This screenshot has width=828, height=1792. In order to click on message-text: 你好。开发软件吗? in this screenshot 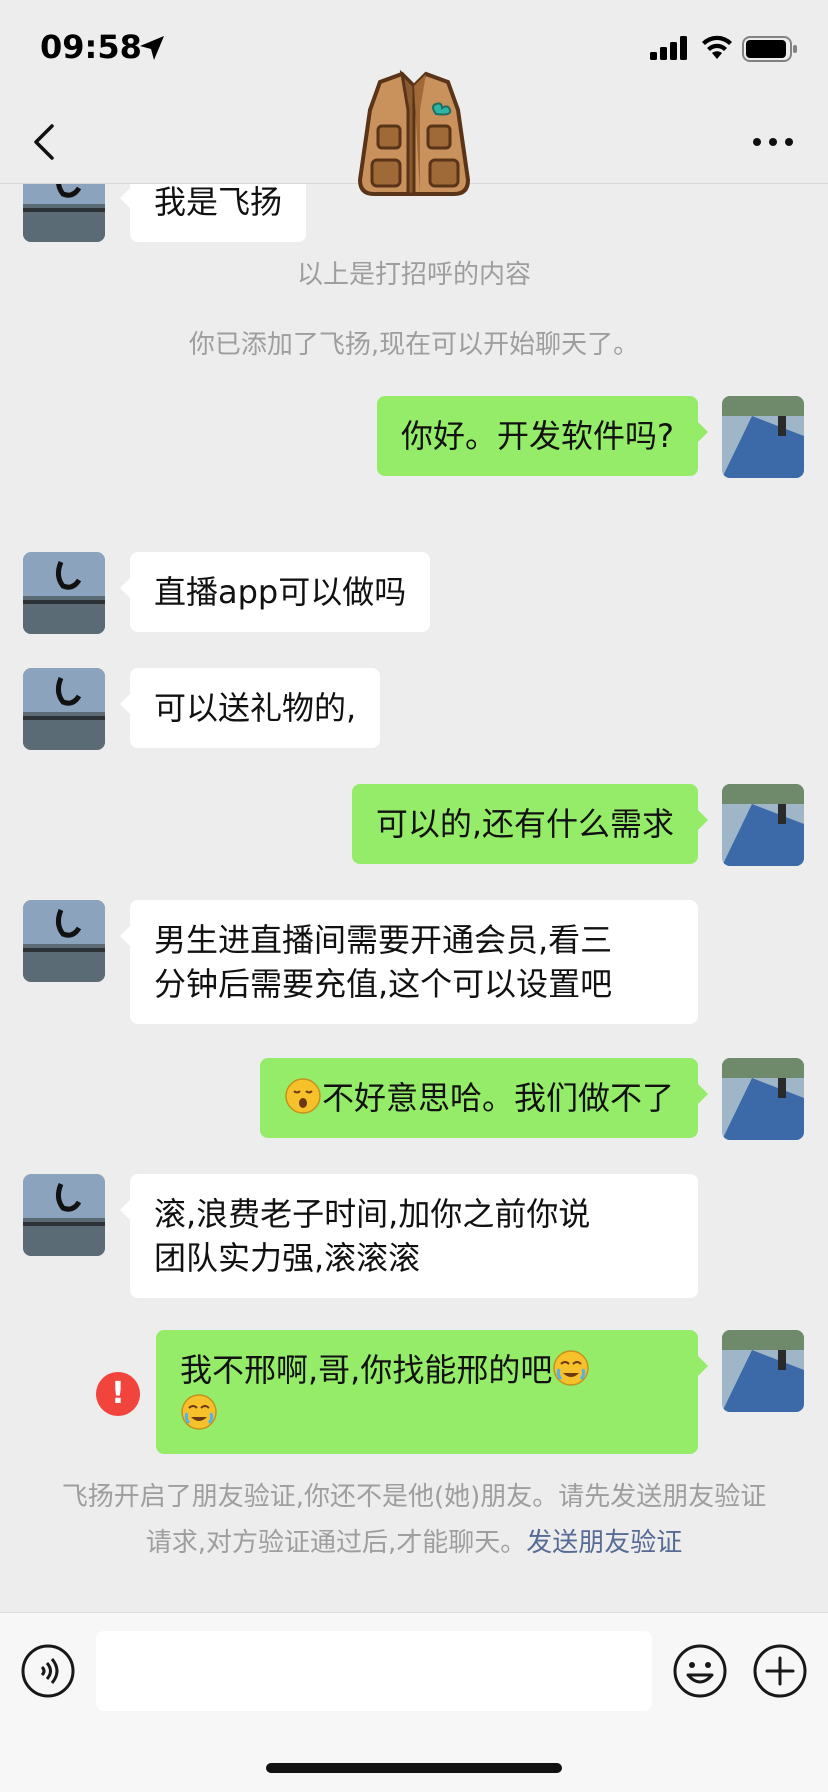, I will do `click(537, 436)`.